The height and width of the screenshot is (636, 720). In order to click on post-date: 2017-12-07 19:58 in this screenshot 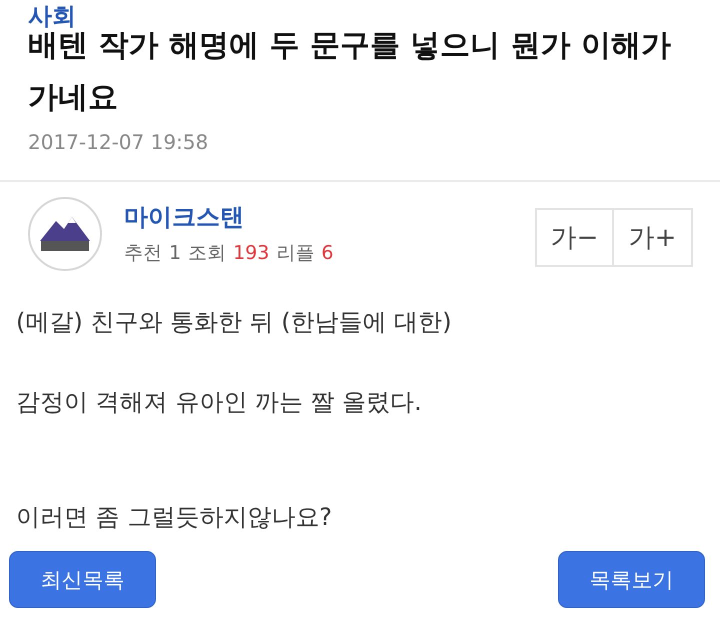, I will do `click(118, 142)`.